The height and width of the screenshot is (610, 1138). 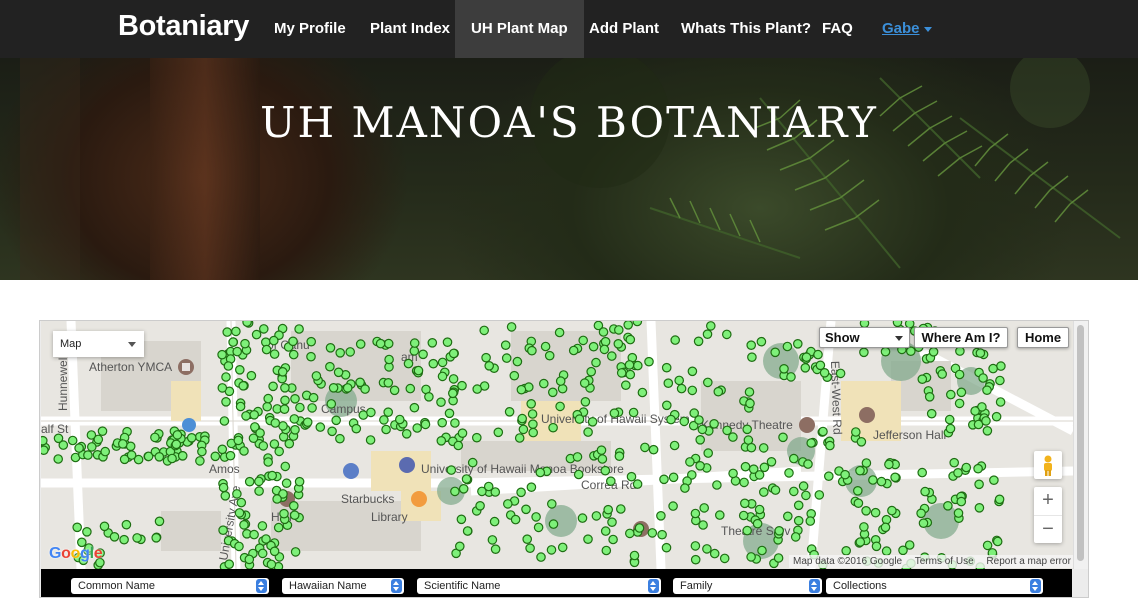 I want to click on nav-add-plant: Add Plant, so click(x=624, y=29).